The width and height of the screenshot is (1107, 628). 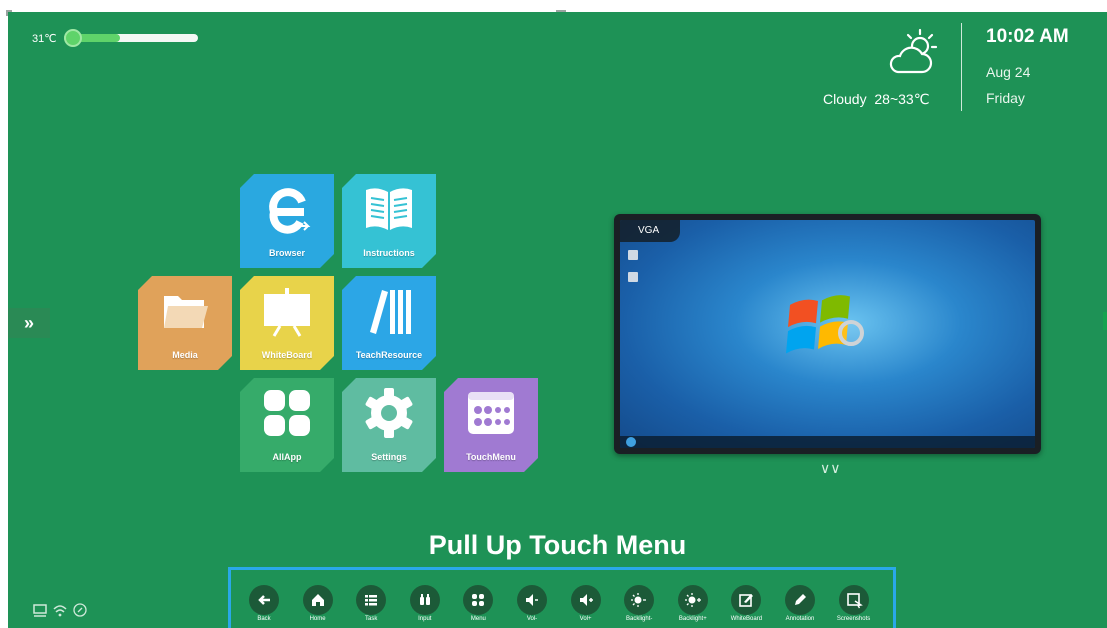 What do you see at coordinates (286, 253) in the screenshot?
I see `app-label: Browser` at bounding box center [286, 253].